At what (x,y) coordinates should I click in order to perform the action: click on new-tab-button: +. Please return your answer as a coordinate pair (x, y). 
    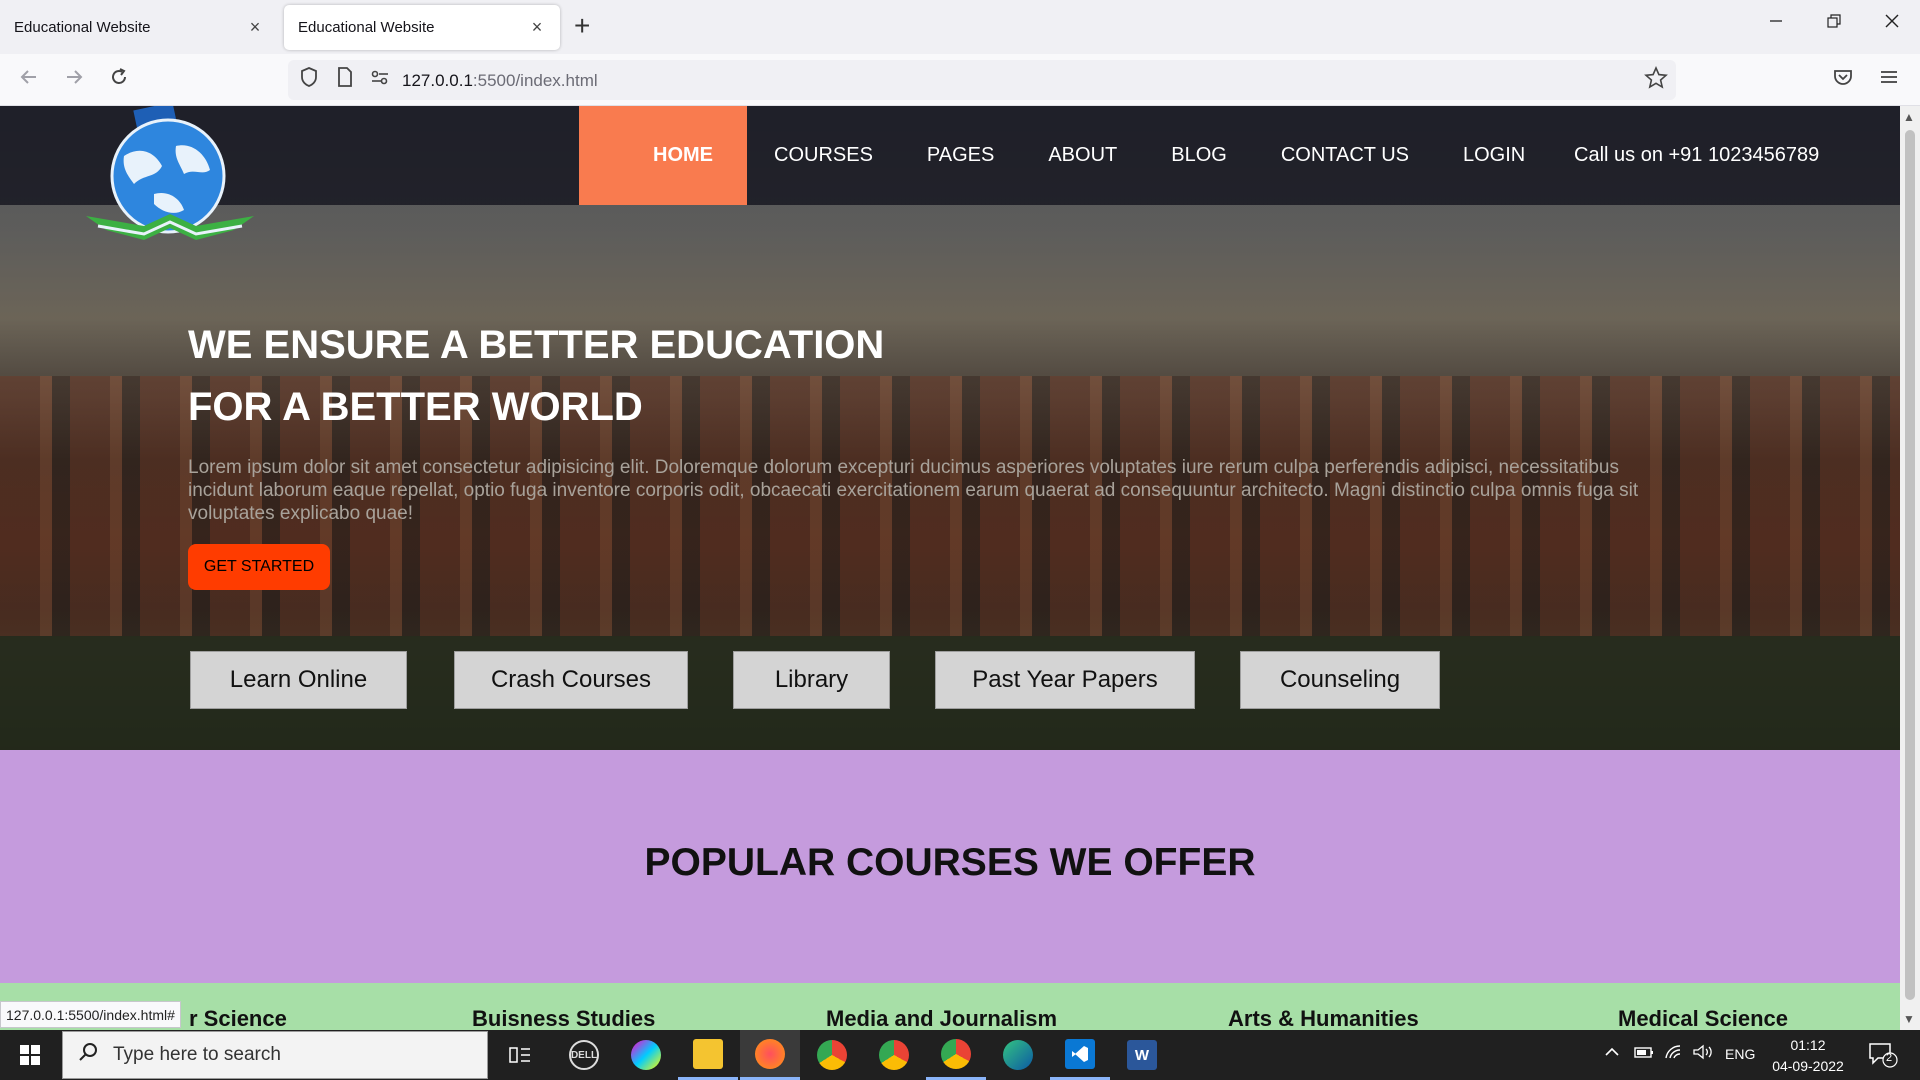
    Looking at the image, I should click on (582, 26).